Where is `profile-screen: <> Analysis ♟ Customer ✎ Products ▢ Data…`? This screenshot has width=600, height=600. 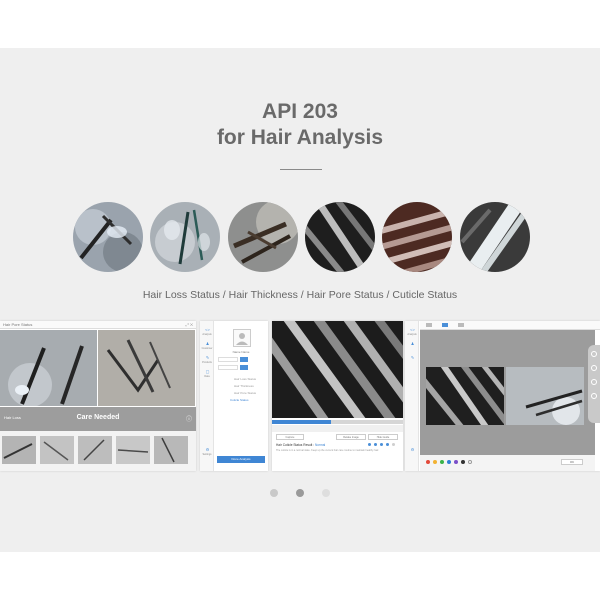 profile-screen: <> Analysis ♟ Customer ✎ Products ▢ Data… is located at coordinates (234, 396).